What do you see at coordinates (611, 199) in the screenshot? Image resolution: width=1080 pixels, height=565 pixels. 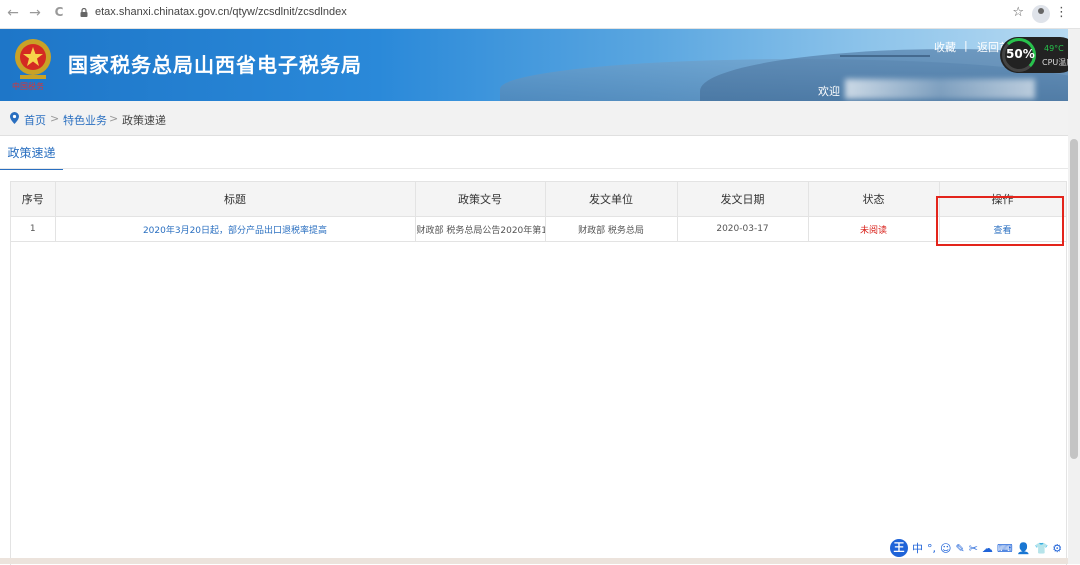 I see `col-header-issuer: 发文单位` at bounding box center [611, 199].